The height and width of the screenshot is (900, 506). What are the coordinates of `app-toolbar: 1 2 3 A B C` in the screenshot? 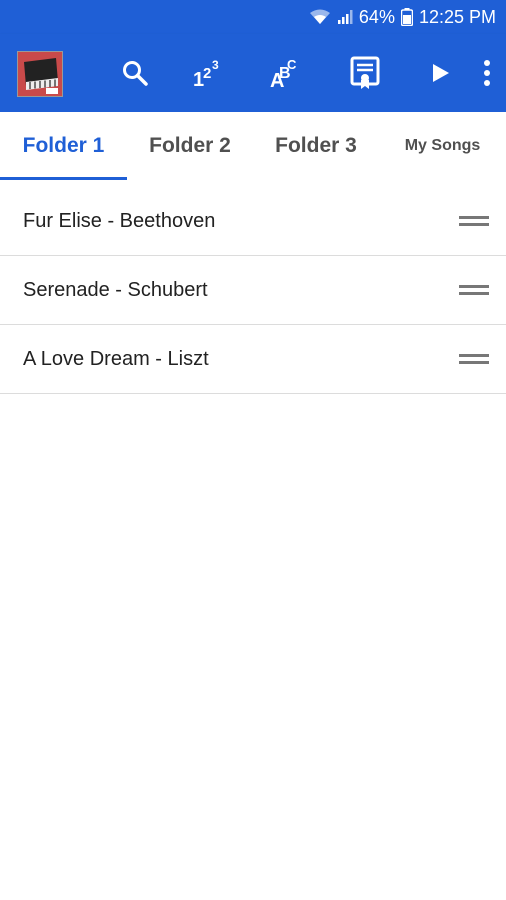 It's located at (253, 73).